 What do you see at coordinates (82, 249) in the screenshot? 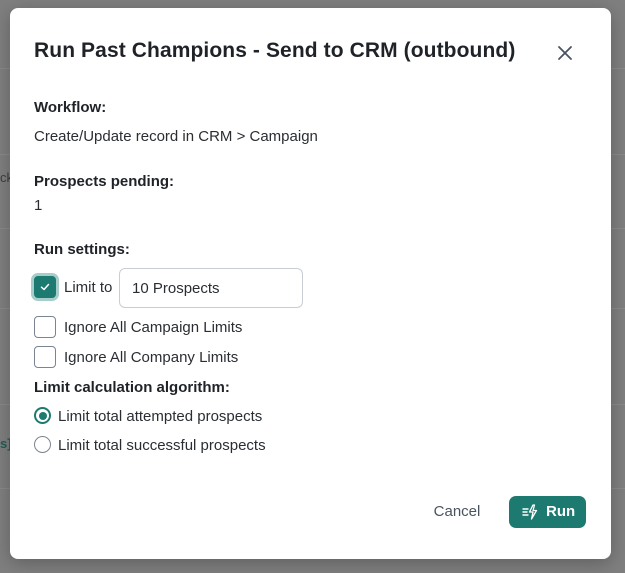
I see `run-settings-label: Run settings:` at bounding box center [82, 249].